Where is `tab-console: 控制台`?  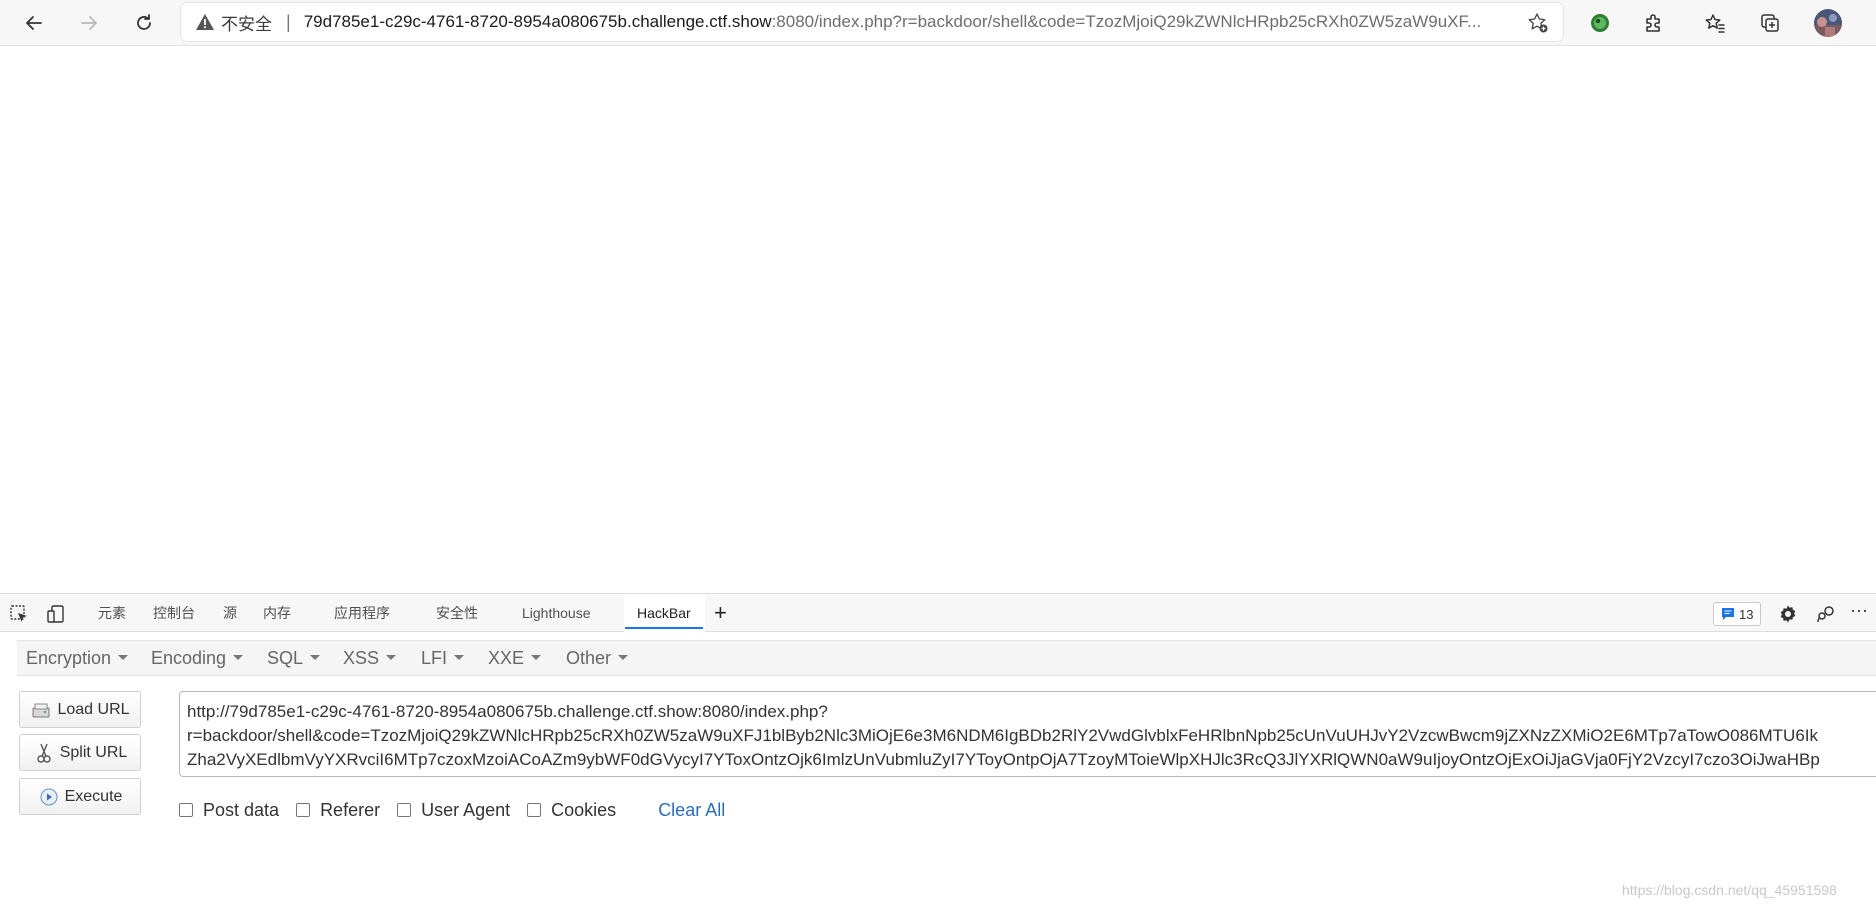 tab-console: 控制台 is located at coordinates (174, 613).